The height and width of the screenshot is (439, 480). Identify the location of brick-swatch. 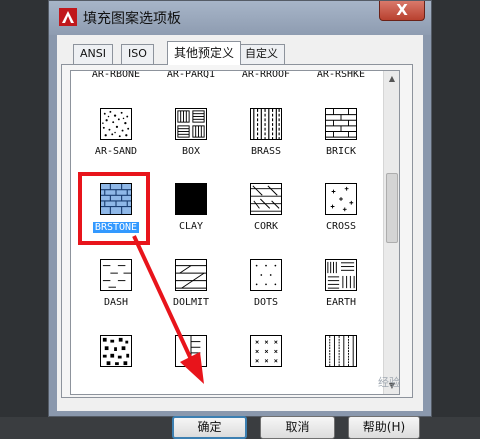
(341, 124).